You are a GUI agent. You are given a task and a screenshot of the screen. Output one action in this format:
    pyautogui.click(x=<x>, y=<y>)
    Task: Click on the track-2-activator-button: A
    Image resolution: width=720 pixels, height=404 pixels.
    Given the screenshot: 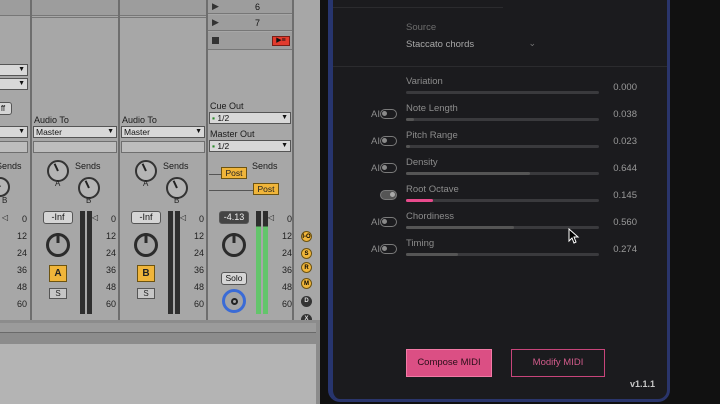 What is the action you would take?
    pyautogui.click(x=58, y=273)
    